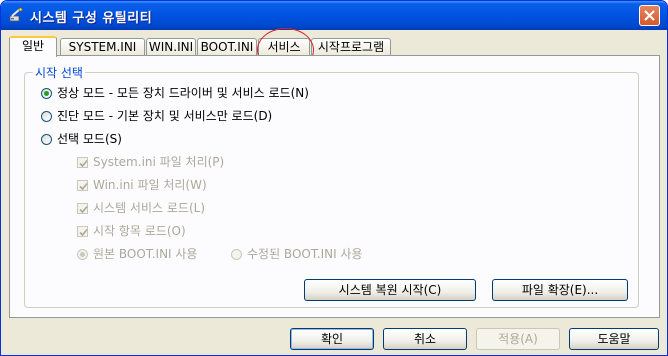  I want to click on tab-services: 서비스, so click(284, 47).